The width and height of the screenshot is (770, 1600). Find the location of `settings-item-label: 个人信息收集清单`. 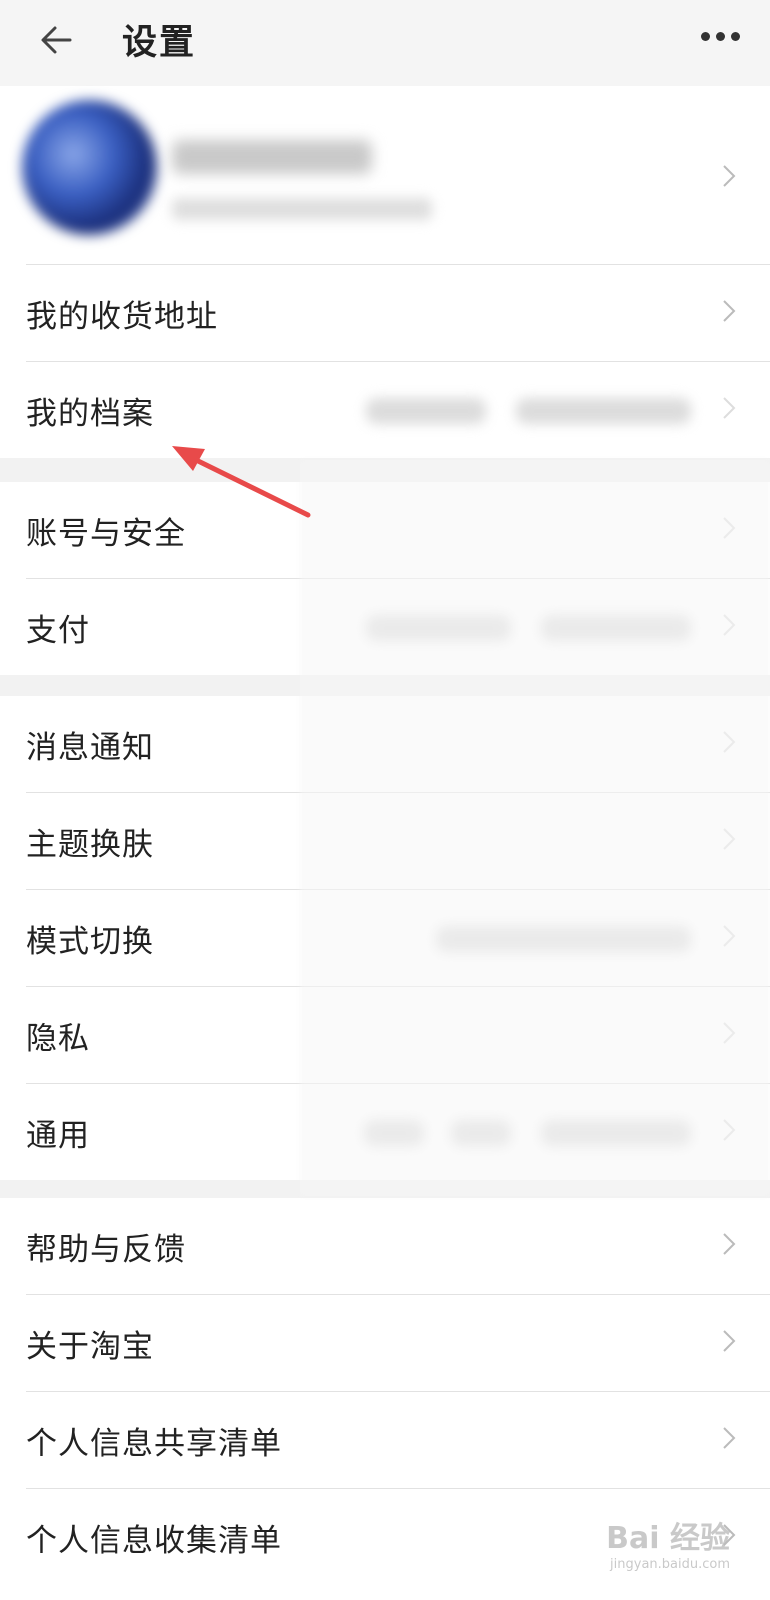

settings-item-label: 个人信息收集清单 is located at coordinates (154, 1540).